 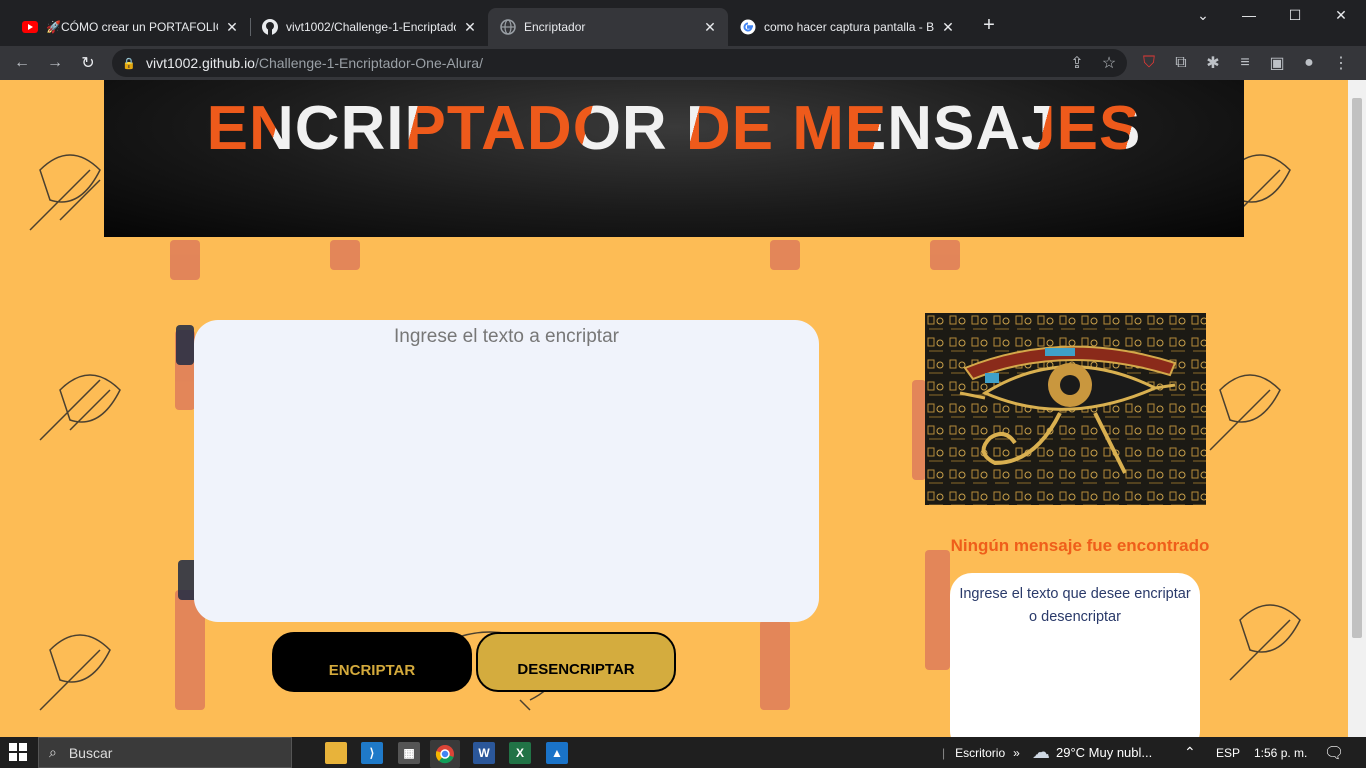 I want to click on file-explorer-icon, so click(x=336, y=753).